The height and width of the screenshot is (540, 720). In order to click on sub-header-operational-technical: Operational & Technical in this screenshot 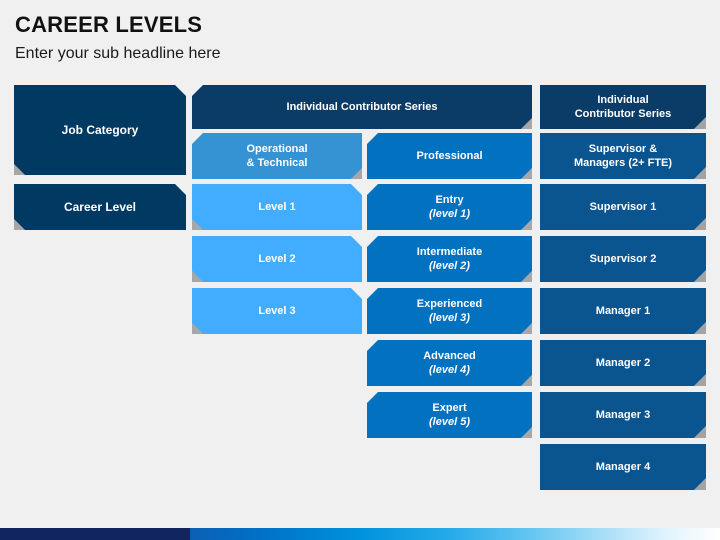, I will do `click(277, 156)`.